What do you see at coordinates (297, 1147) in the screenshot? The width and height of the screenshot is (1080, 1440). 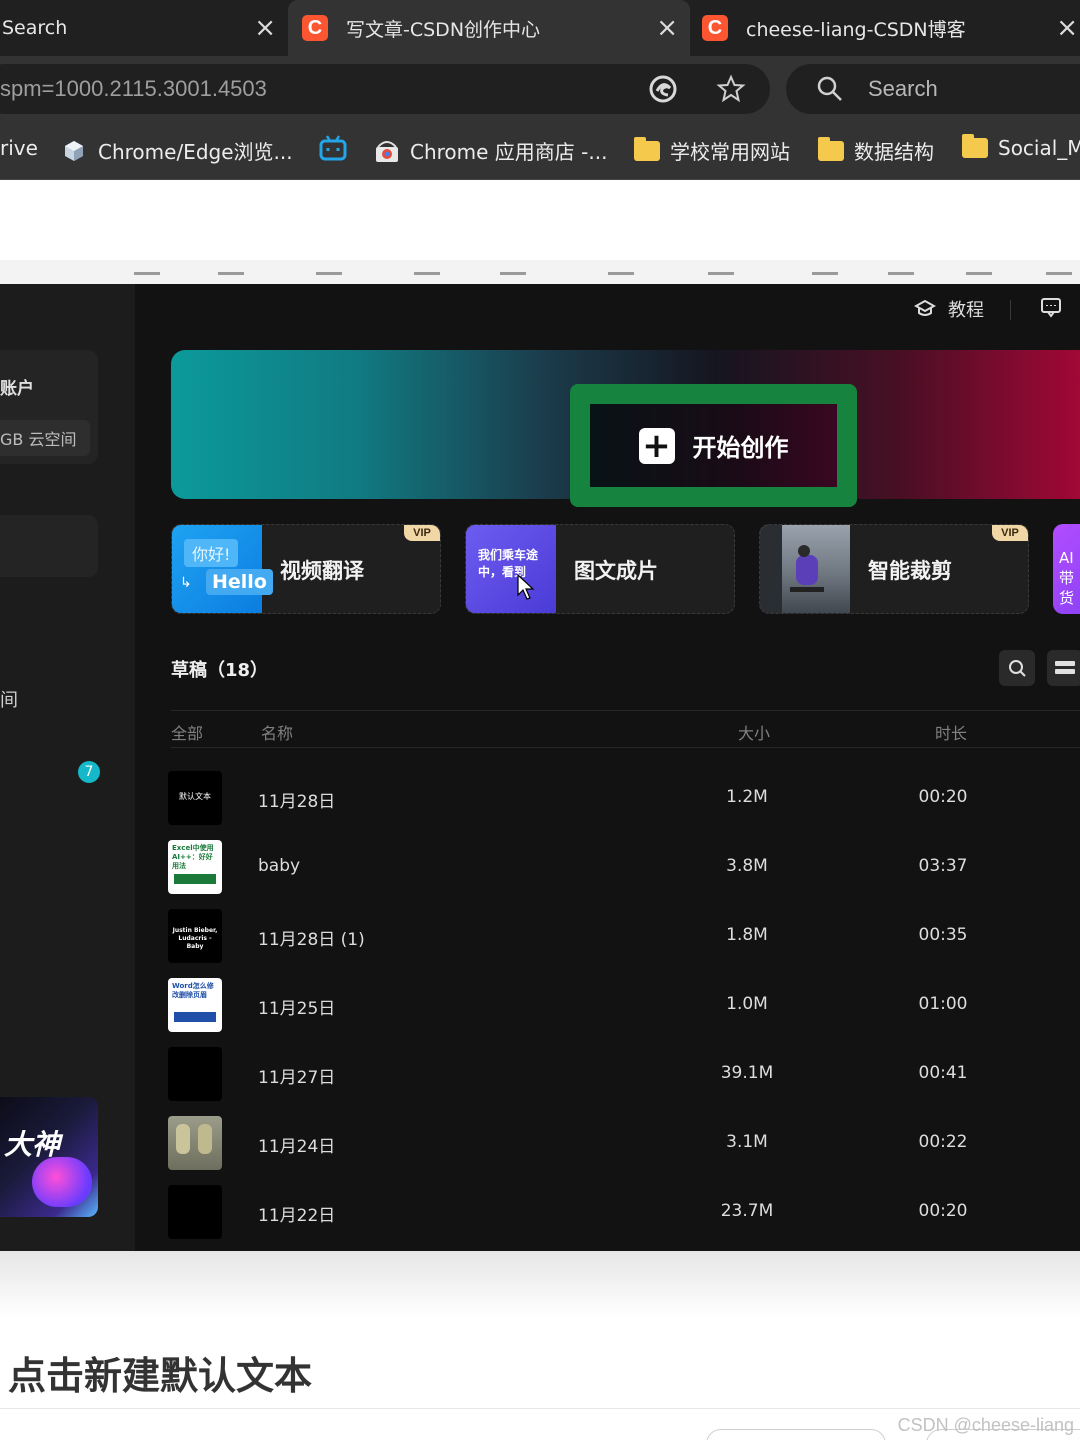 I see `draft-name: 11月24日` at bounding box center [297, 1147].